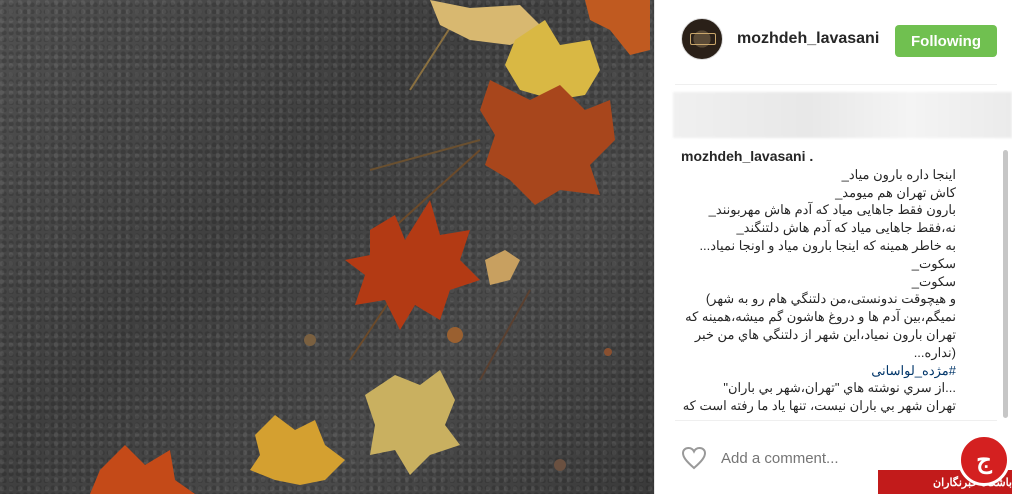 The width and height of the screenshot is (1012, 494). What do you see at coordinates (946, 41) in the screenshot?
I see `following-button: Following` at bounding box center [946, 41].